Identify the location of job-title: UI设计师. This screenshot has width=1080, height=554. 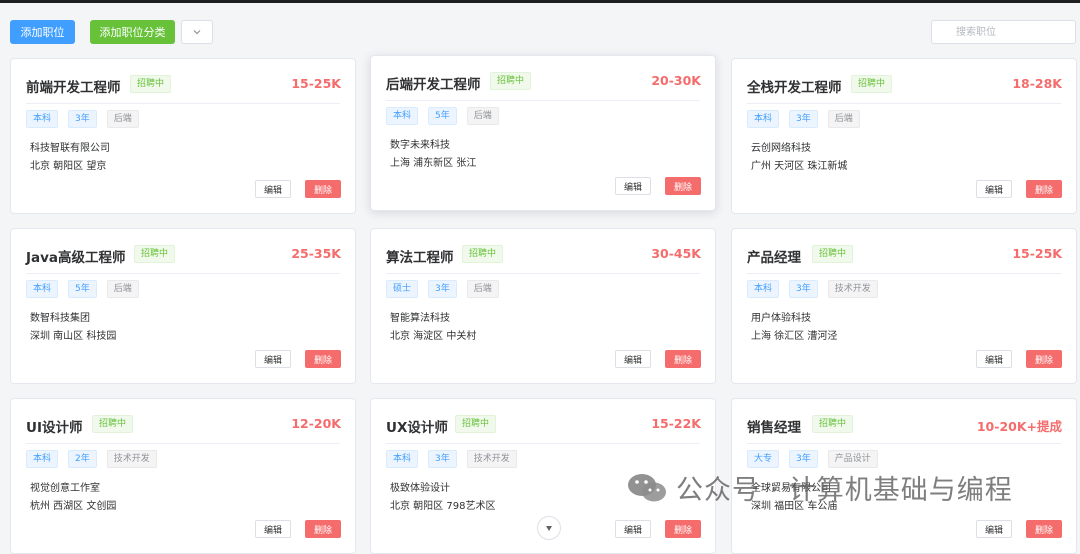
(54, 428).